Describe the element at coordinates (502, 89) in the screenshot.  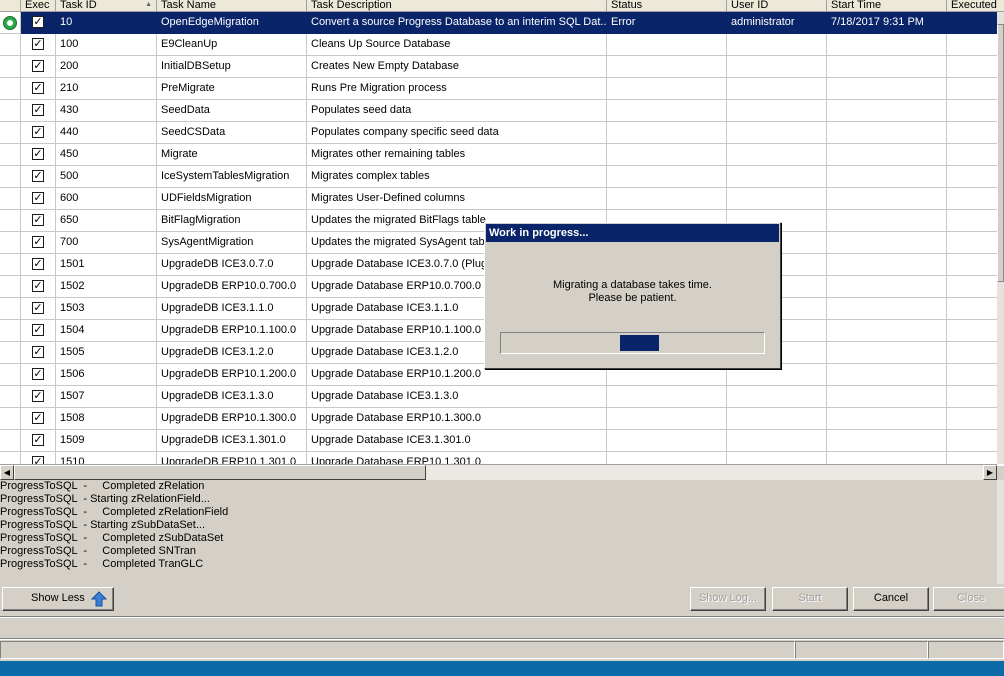
I see `table-row: ✓ 210 PreMigrate Runs Pre Migration process` at that location.